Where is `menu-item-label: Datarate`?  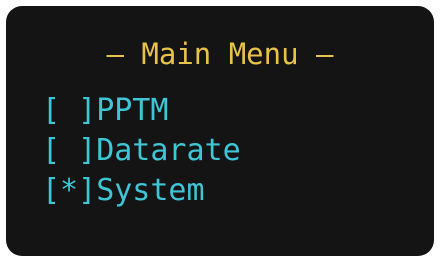
menu-item-label: Datarate is located at coordinates (168, 150).